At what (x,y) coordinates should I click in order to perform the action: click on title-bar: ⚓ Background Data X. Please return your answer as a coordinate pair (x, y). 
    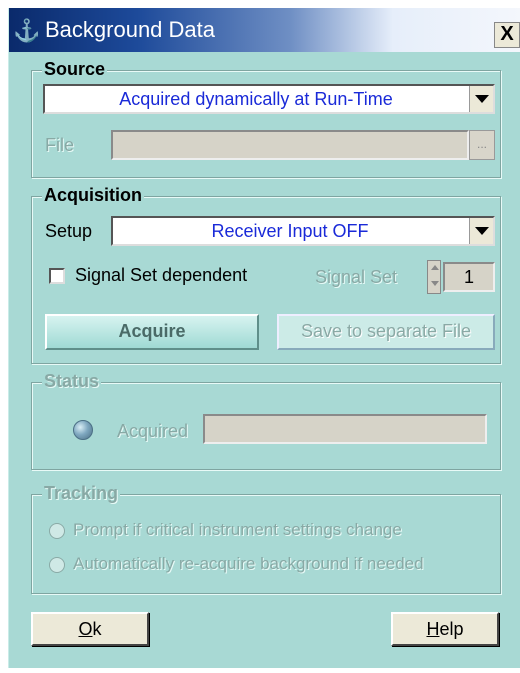
    Looking at the image, I should click on (264, 30).